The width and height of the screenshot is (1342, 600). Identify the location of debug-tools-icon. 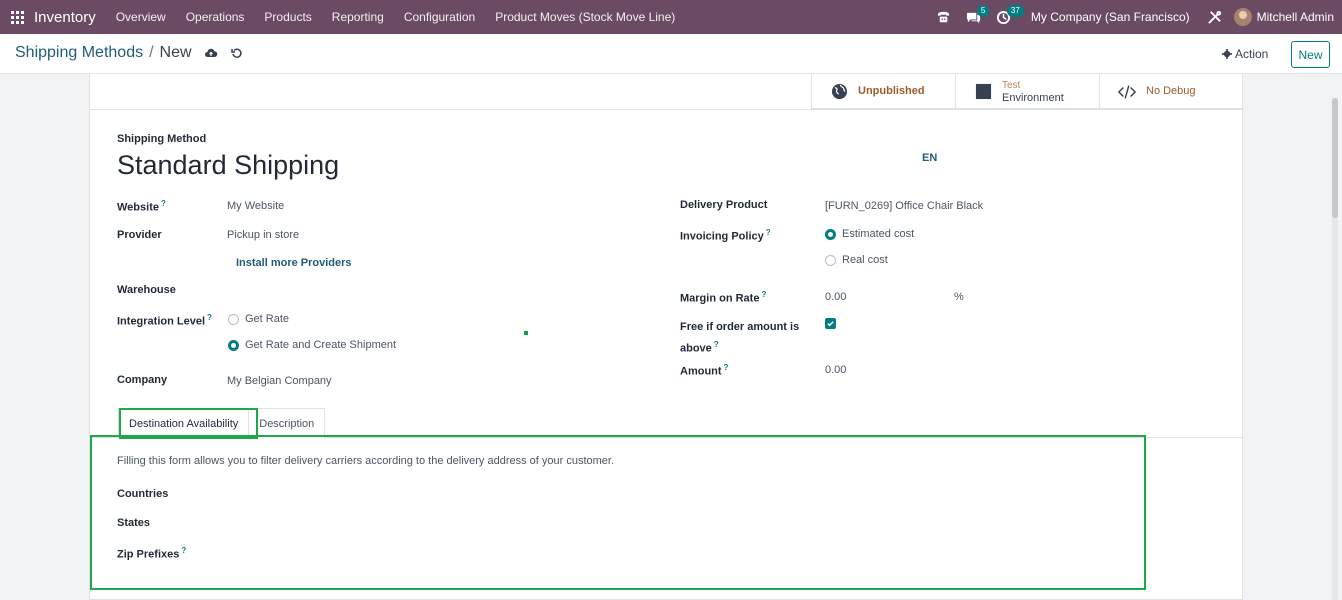
(1215, 17).